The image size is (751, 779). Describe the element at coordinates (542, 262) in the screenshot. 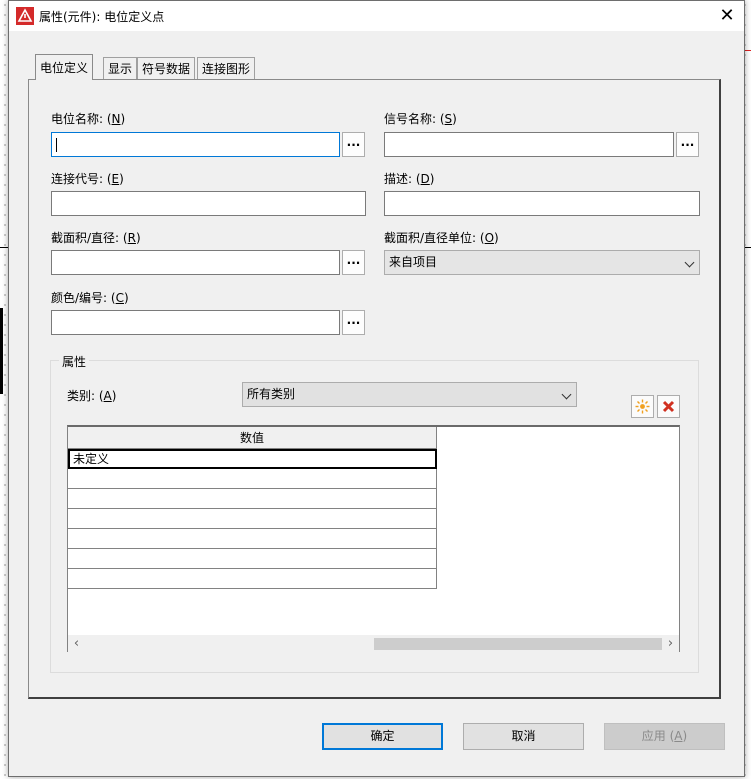

I see `cross-section-unit-select: 来自项目` at that location.